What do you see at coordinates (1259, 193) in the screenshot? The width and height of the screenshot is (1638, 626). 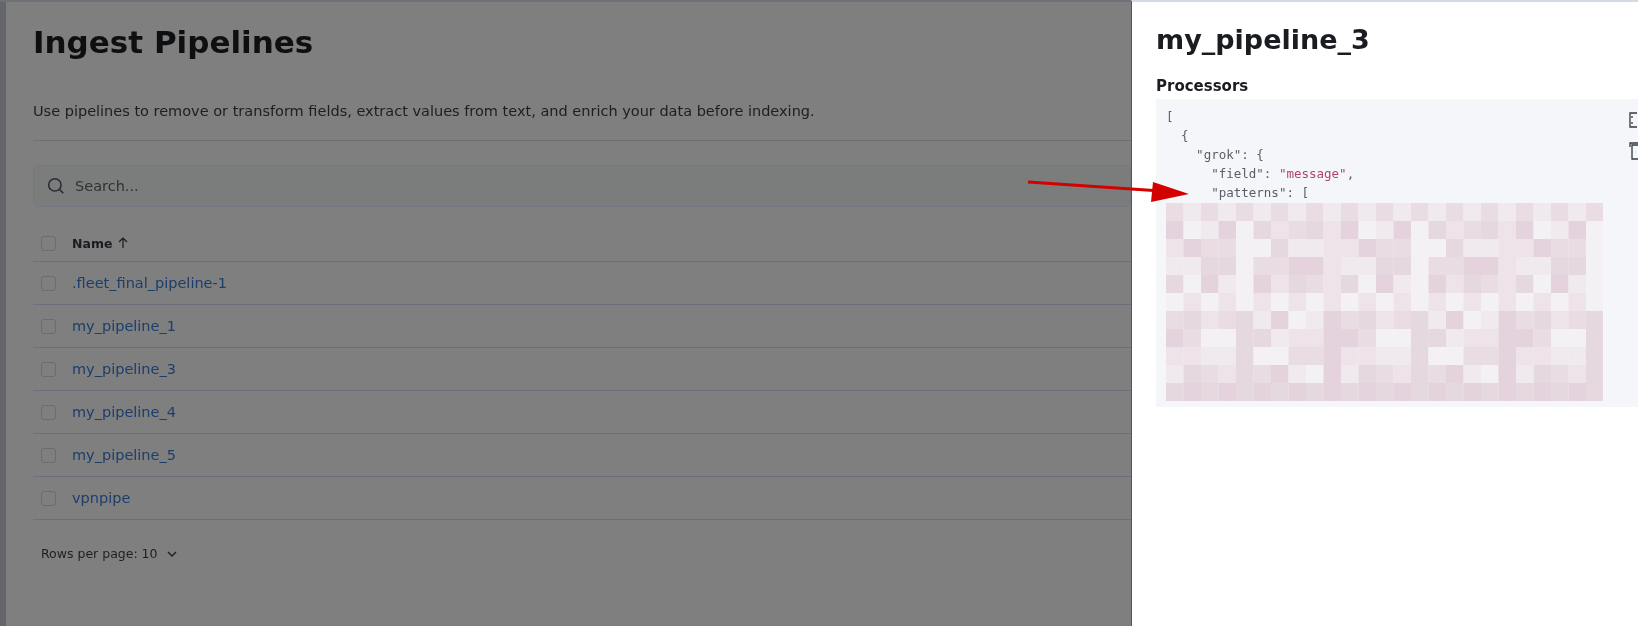 I see `code-line: "patterns": [` at bounding box center [1259, 193].